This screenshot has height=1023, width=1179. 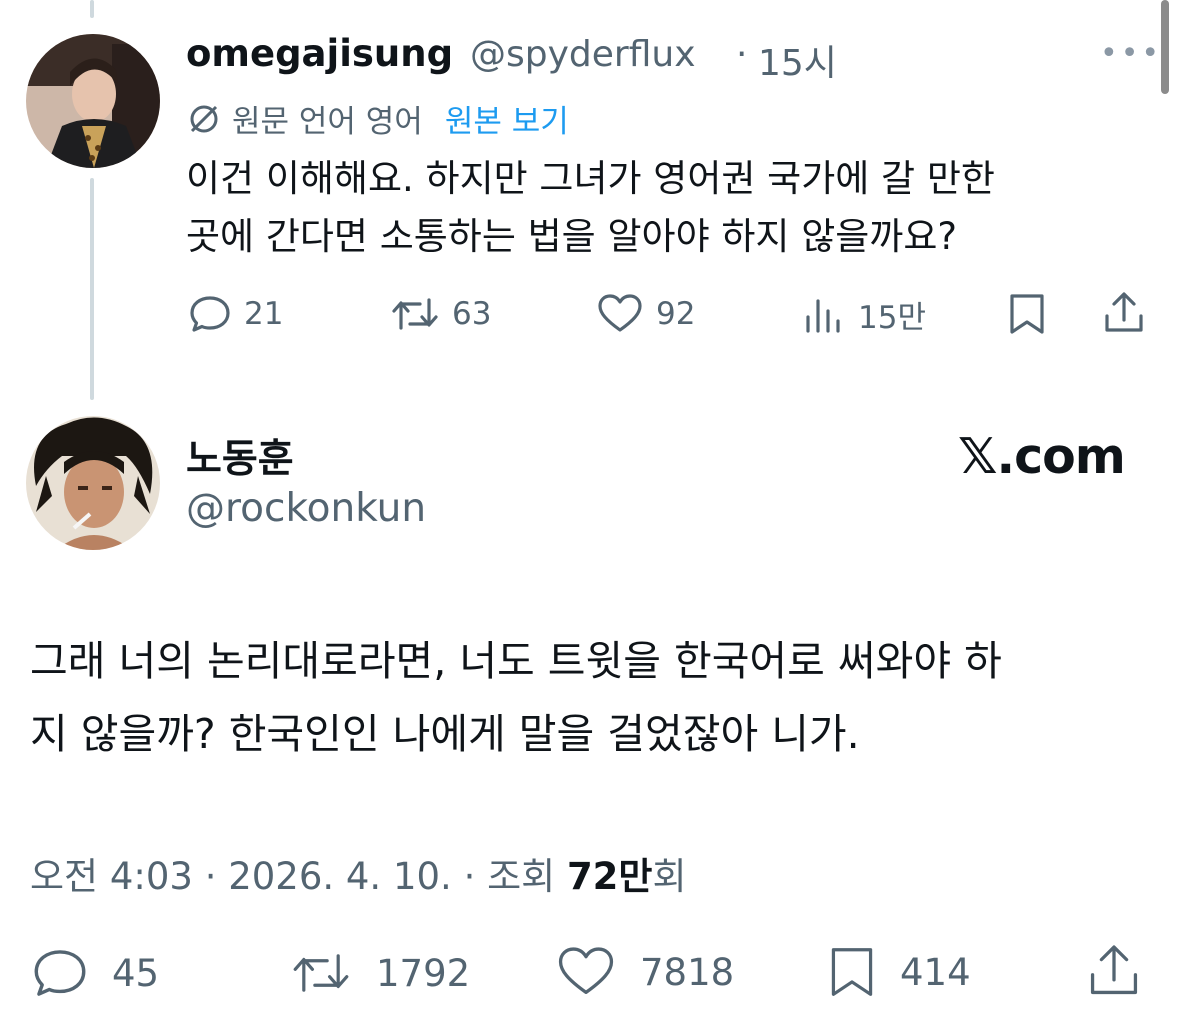 I want to click on analytics-icon, so click(x=823, y=315).